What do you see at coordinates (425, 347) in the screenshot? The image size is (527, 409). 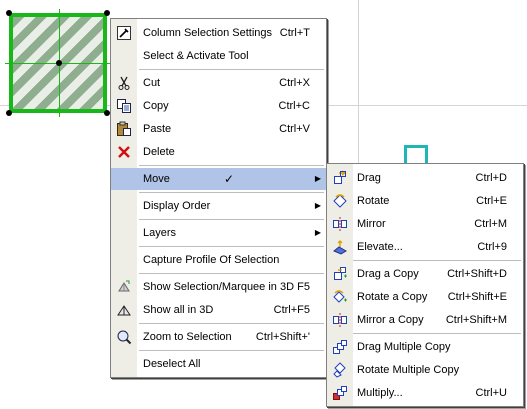 I see `submenu-item-drag-multiple: Drag Multiple Copy` at bounding box center [425, 347].